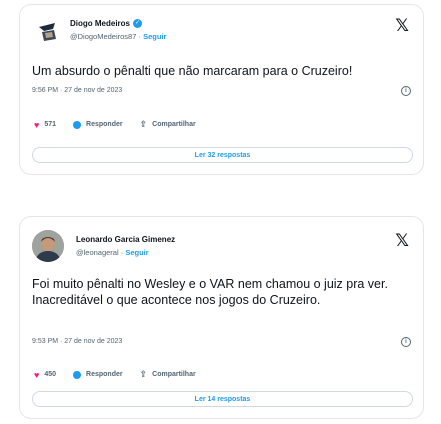 The height and width of the screenshot is (424, 441). What do you see at coordinates (222, 155) in the screenshot?
I see `read-replies-button: Ler 32 respostas` at bounding box center [222, 155].